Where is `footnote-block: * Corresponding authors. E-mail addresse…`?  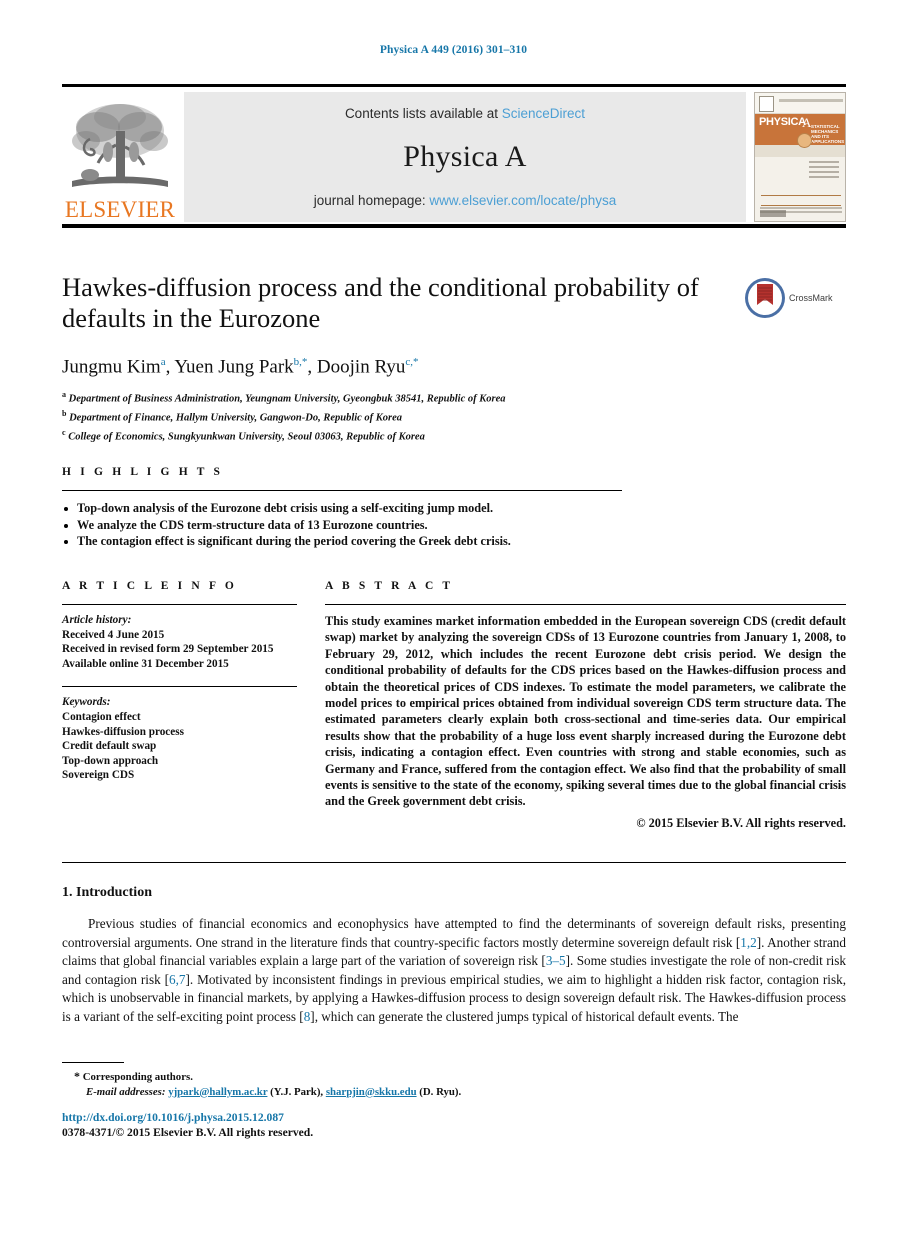 footnote-block: * Corresponding authors. E-mail addresse… is located at coordinates (342, 1080).